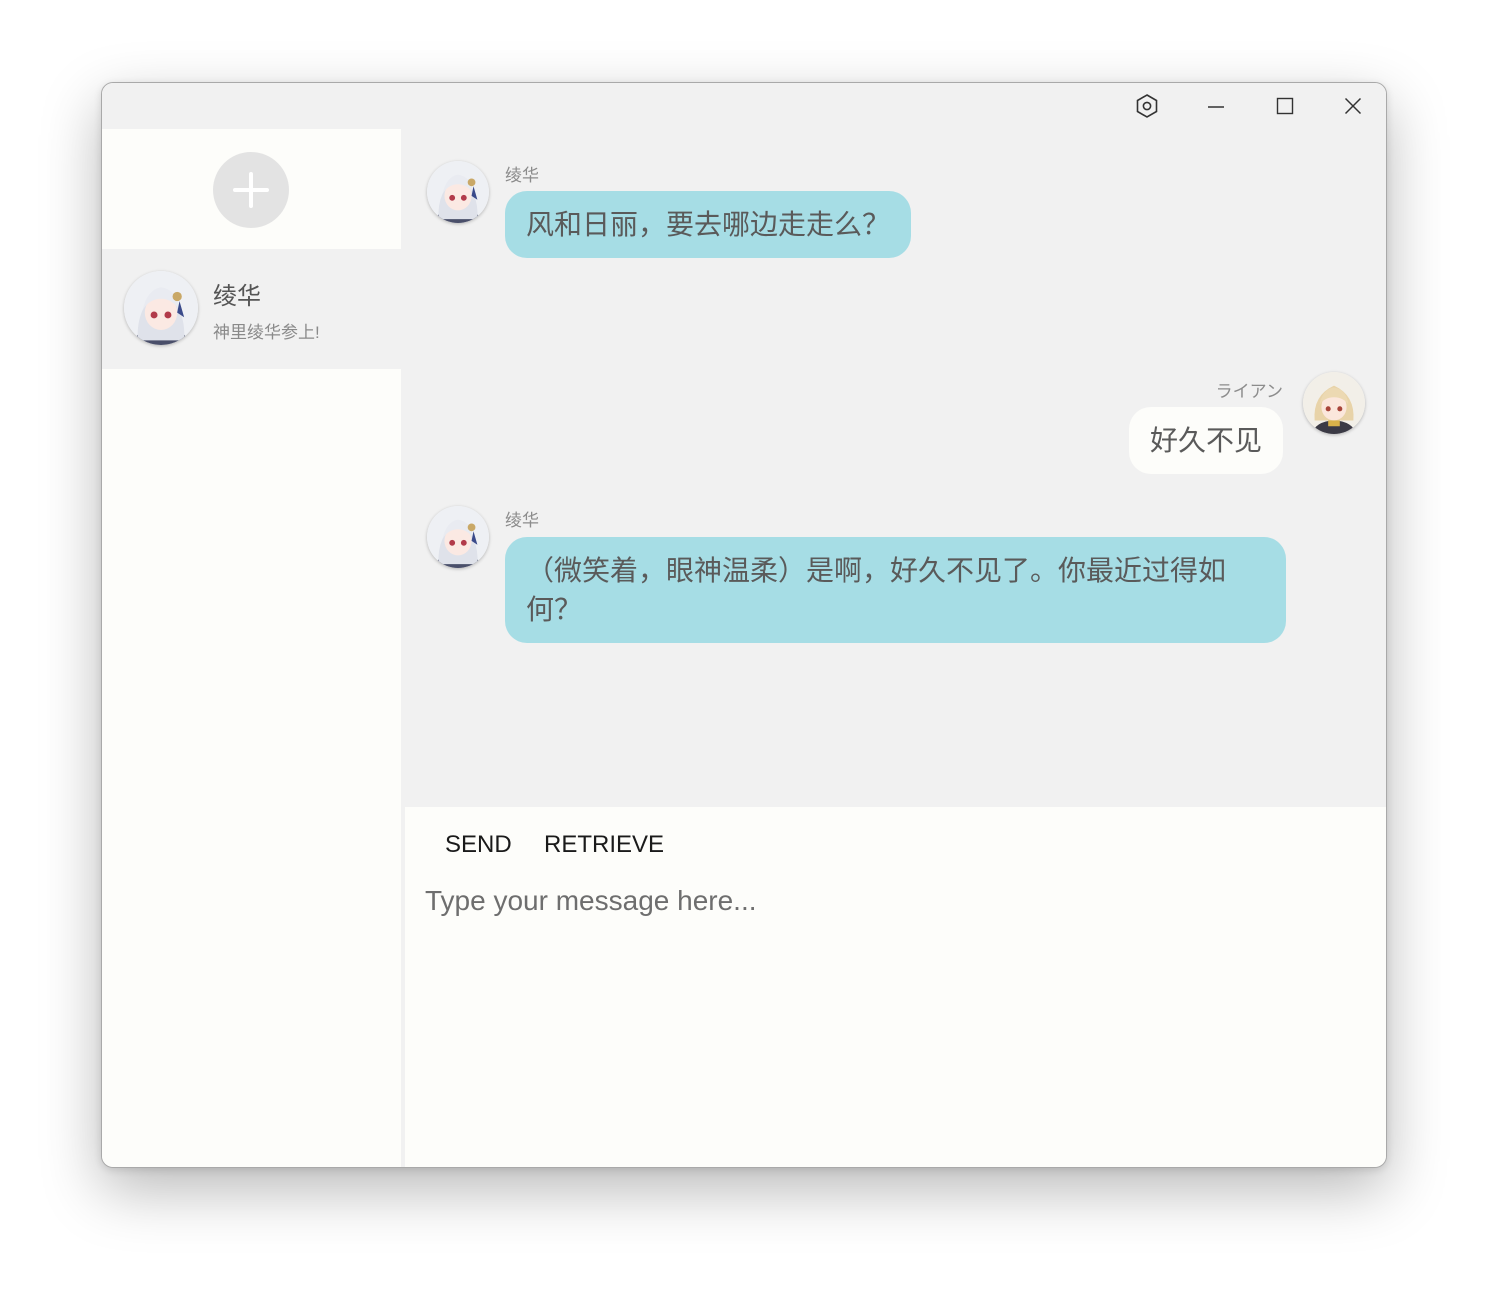 The image size is (1486, 1306). I want to click on message-bubble-user: 好久不见, so click(1205, 440).